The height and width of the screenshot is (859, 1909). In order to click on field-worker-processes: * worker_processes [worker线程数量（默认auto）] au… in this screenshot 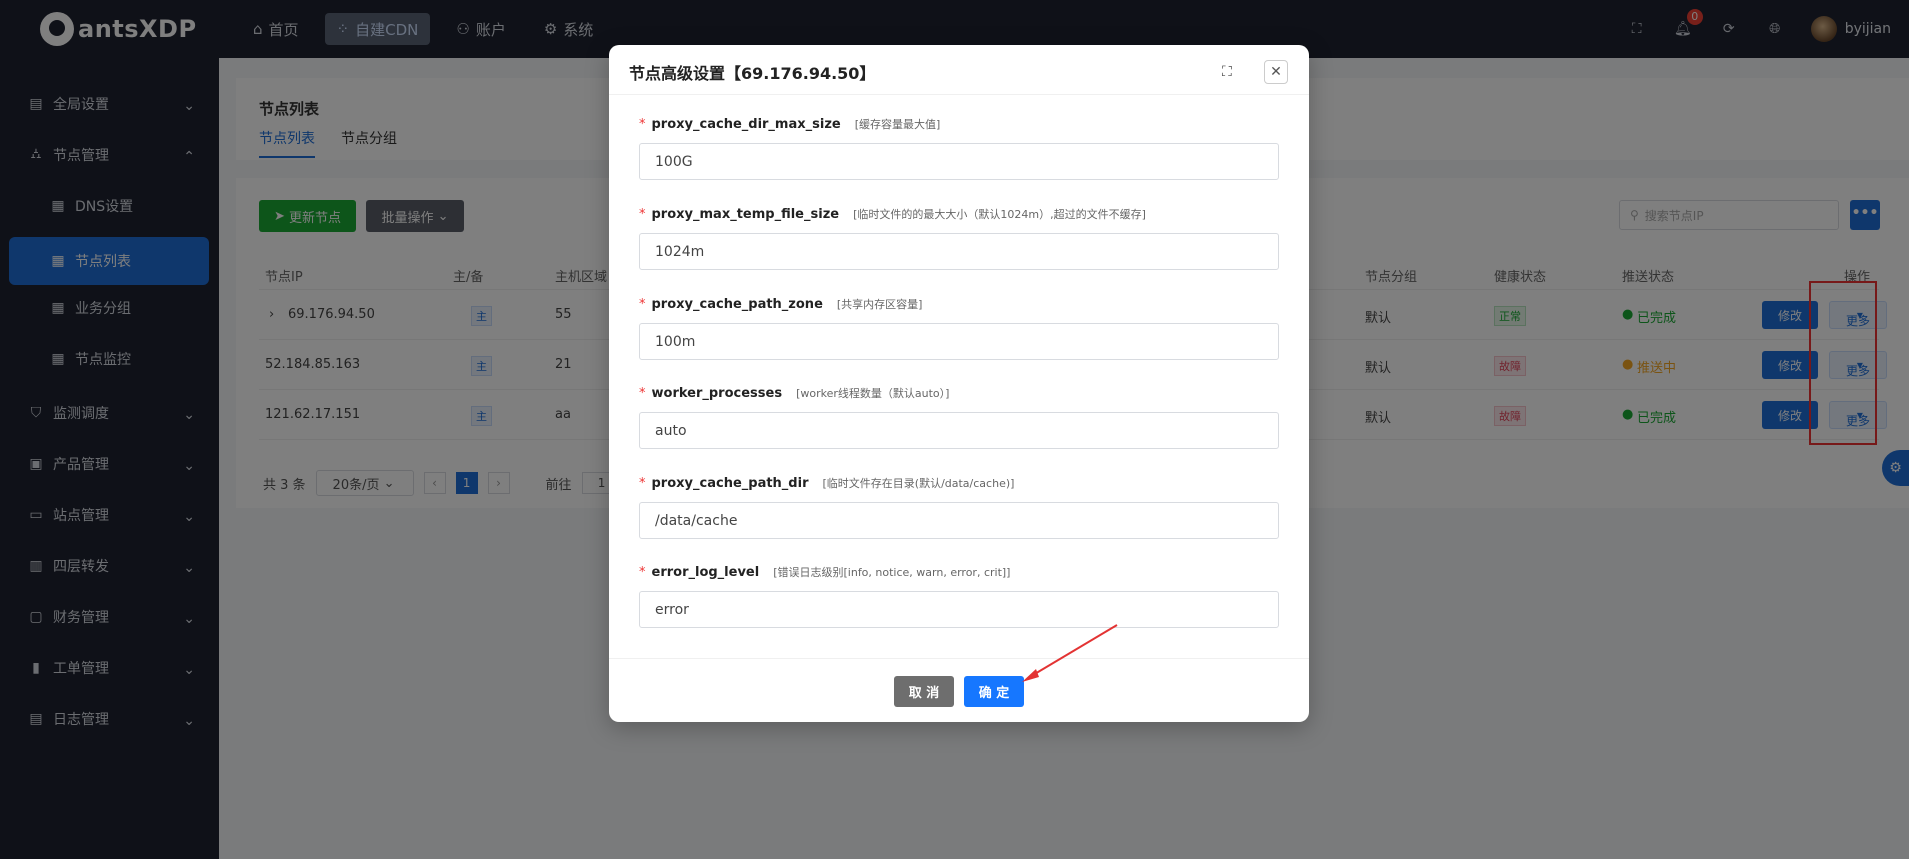, I will do `click(959, 416)`.